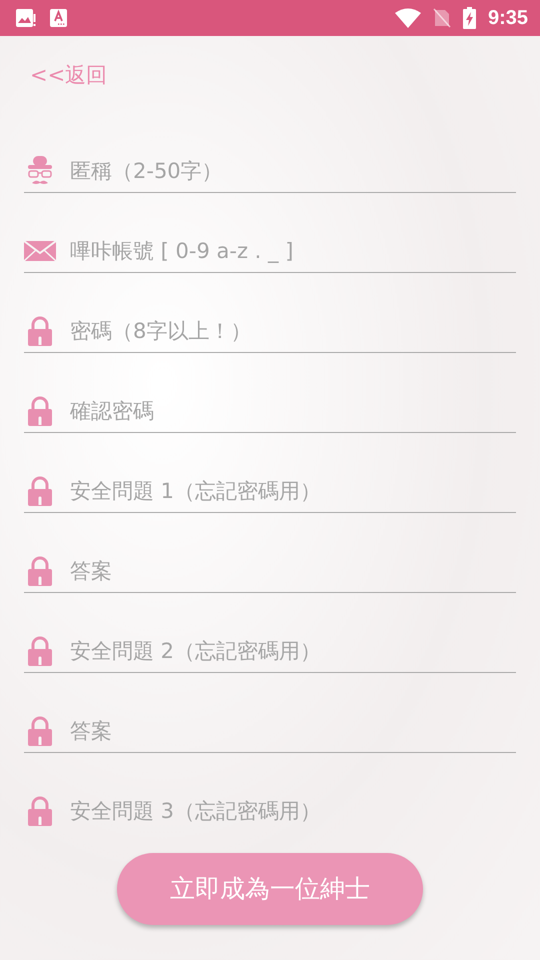 This screenshot has width=540, height=960. What do you see at coordinates (270, 888) in the screenshot?
I see `register-button: 立即成為一位紳士` at bounding box center [270, 888].